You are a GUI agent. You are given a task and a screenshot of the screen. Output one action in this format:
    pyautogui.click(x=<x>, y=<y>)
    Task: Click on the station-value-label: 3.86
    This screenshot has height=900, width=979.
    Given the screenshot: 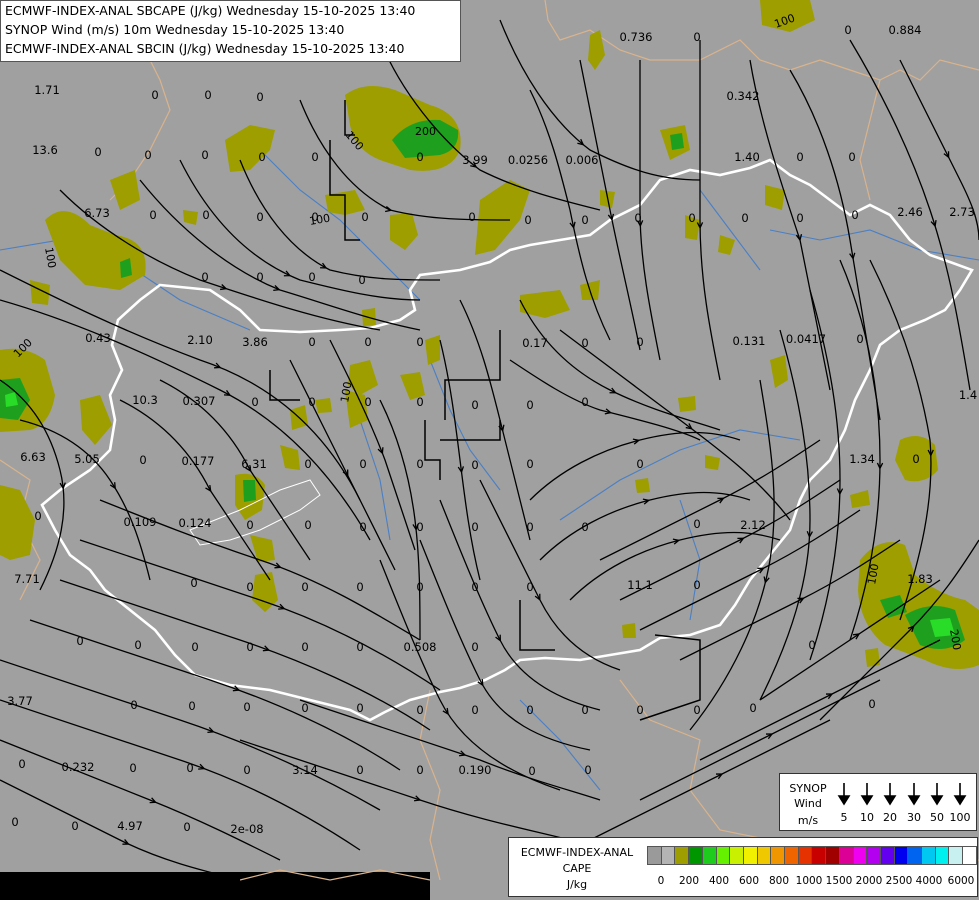 What is the action you would take?
    pyautogui.click(x=255, y=342)
    